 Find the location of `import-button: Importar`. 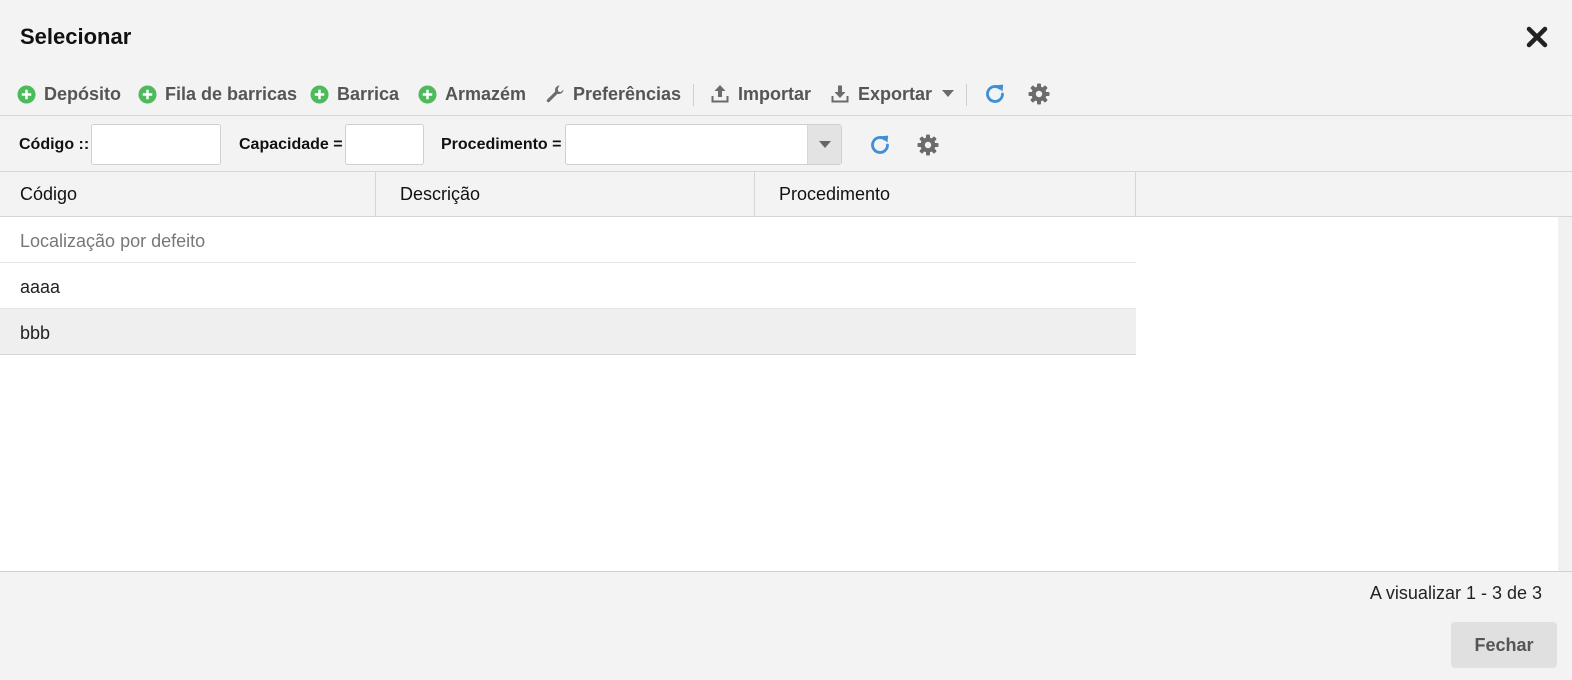

import-button: Importar is located at coordinates (760, 94).